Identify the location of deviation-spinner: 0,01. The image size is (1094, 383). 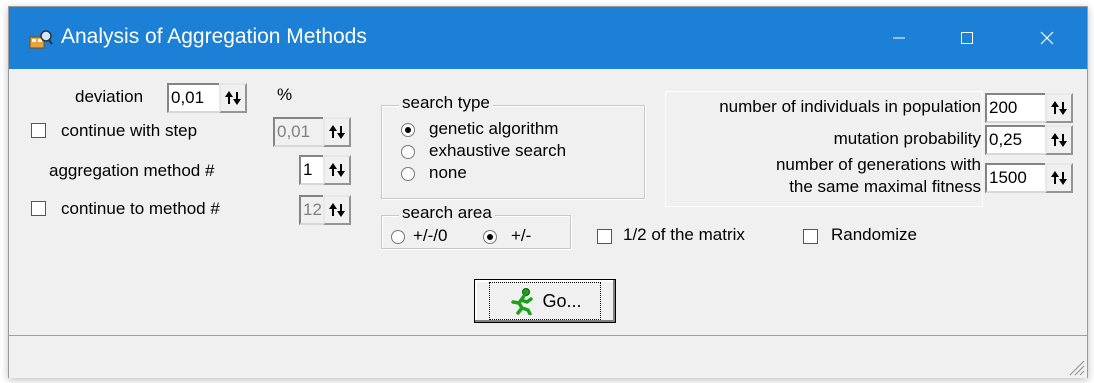
(207, 98).